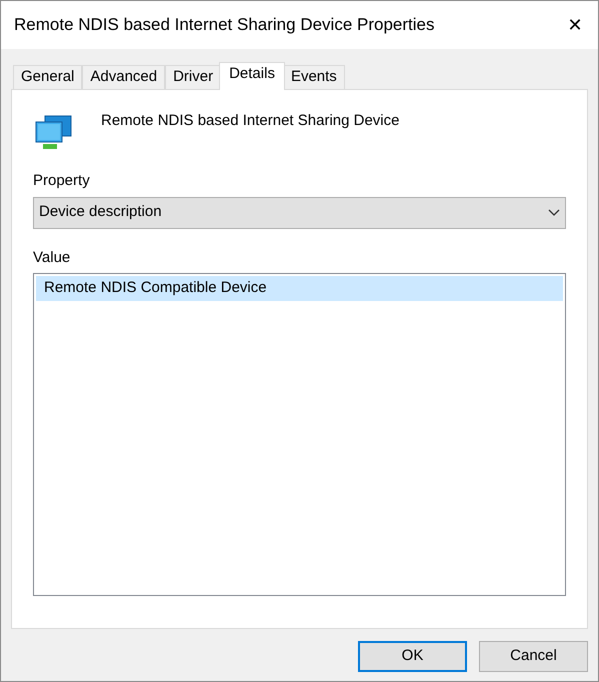  I want to click on list-item: Remote NDIS Compatible Device, so click(299, 288).